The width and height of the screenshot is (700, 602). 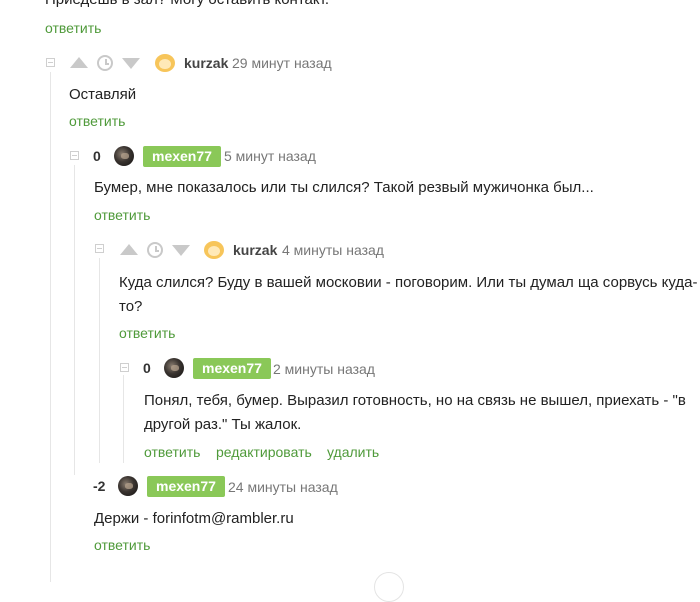 What do you see at coordinates (333, 250) in the screenshot?
I see `comment-time: 4 минуты назад` at bounding box center [333, 250].